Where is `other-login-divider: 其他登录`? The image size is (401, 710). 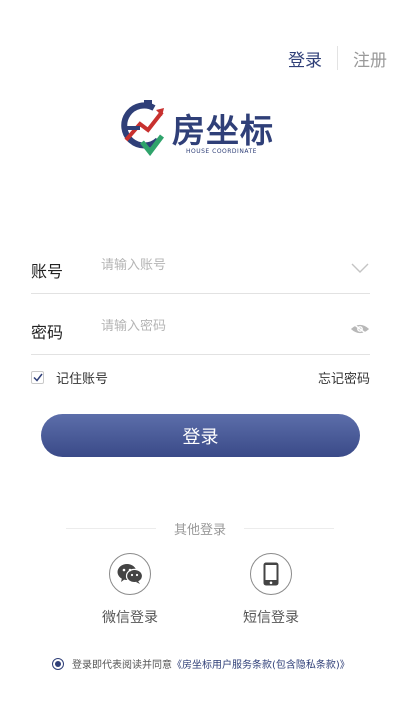 other-login-divider: 其他登录 is located at coordinates (200, 528).